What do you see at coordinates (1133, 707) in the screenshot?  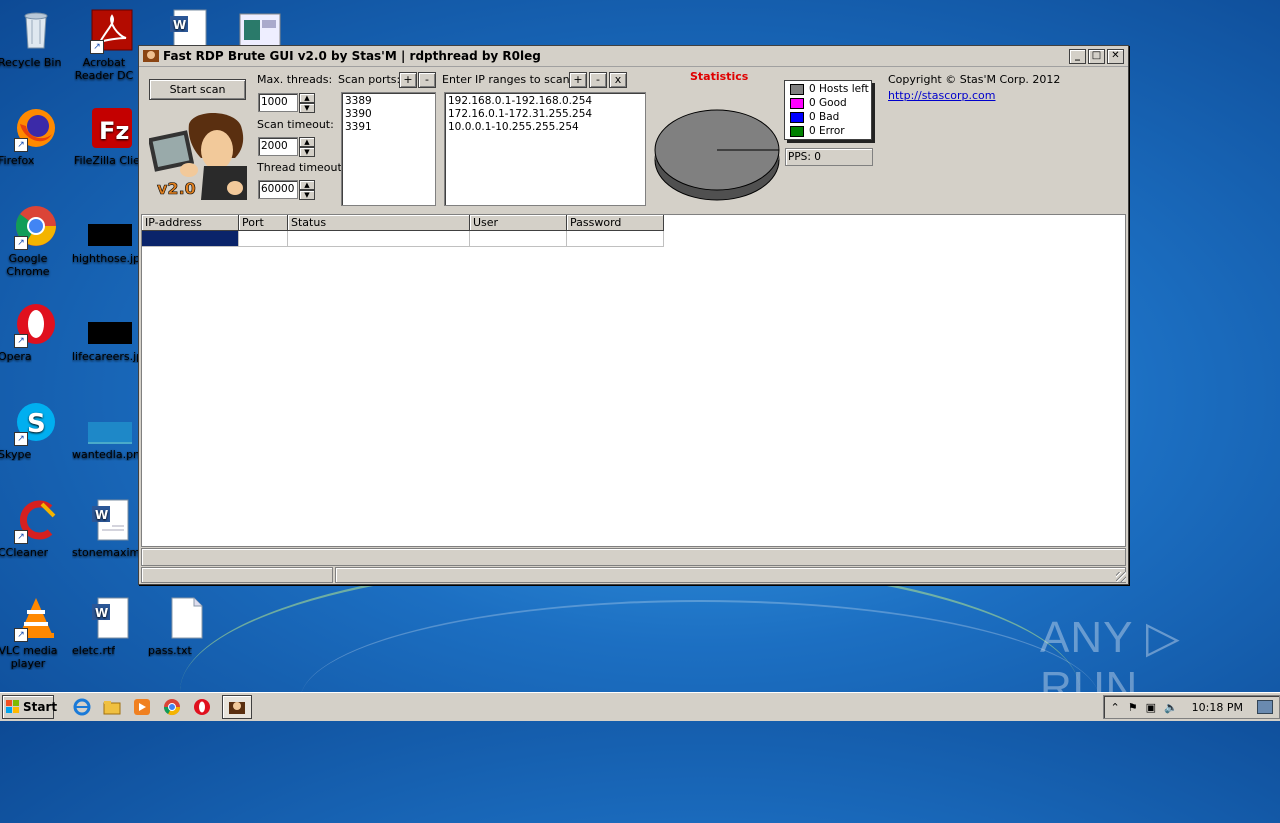 I see `action-center-flag-icon: ⚑` at bounding box center [1133, 707].